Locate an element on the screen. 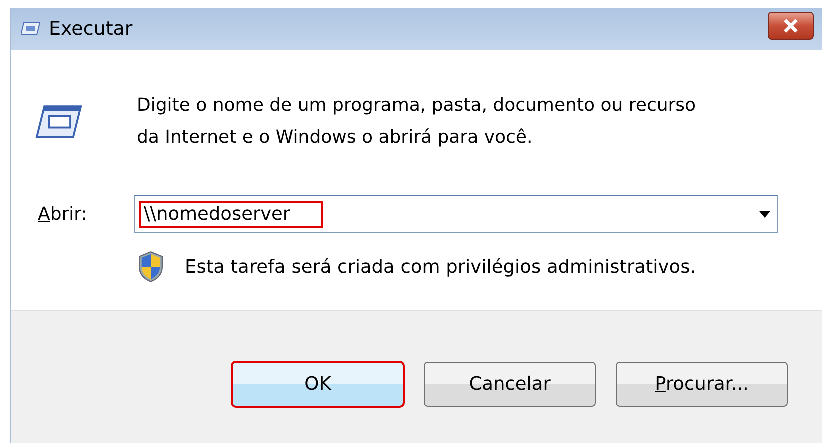 The height and width of the screenshot is (443, 822). open-combo-box: \\nomedoserver is located at coordinates (456, 214).